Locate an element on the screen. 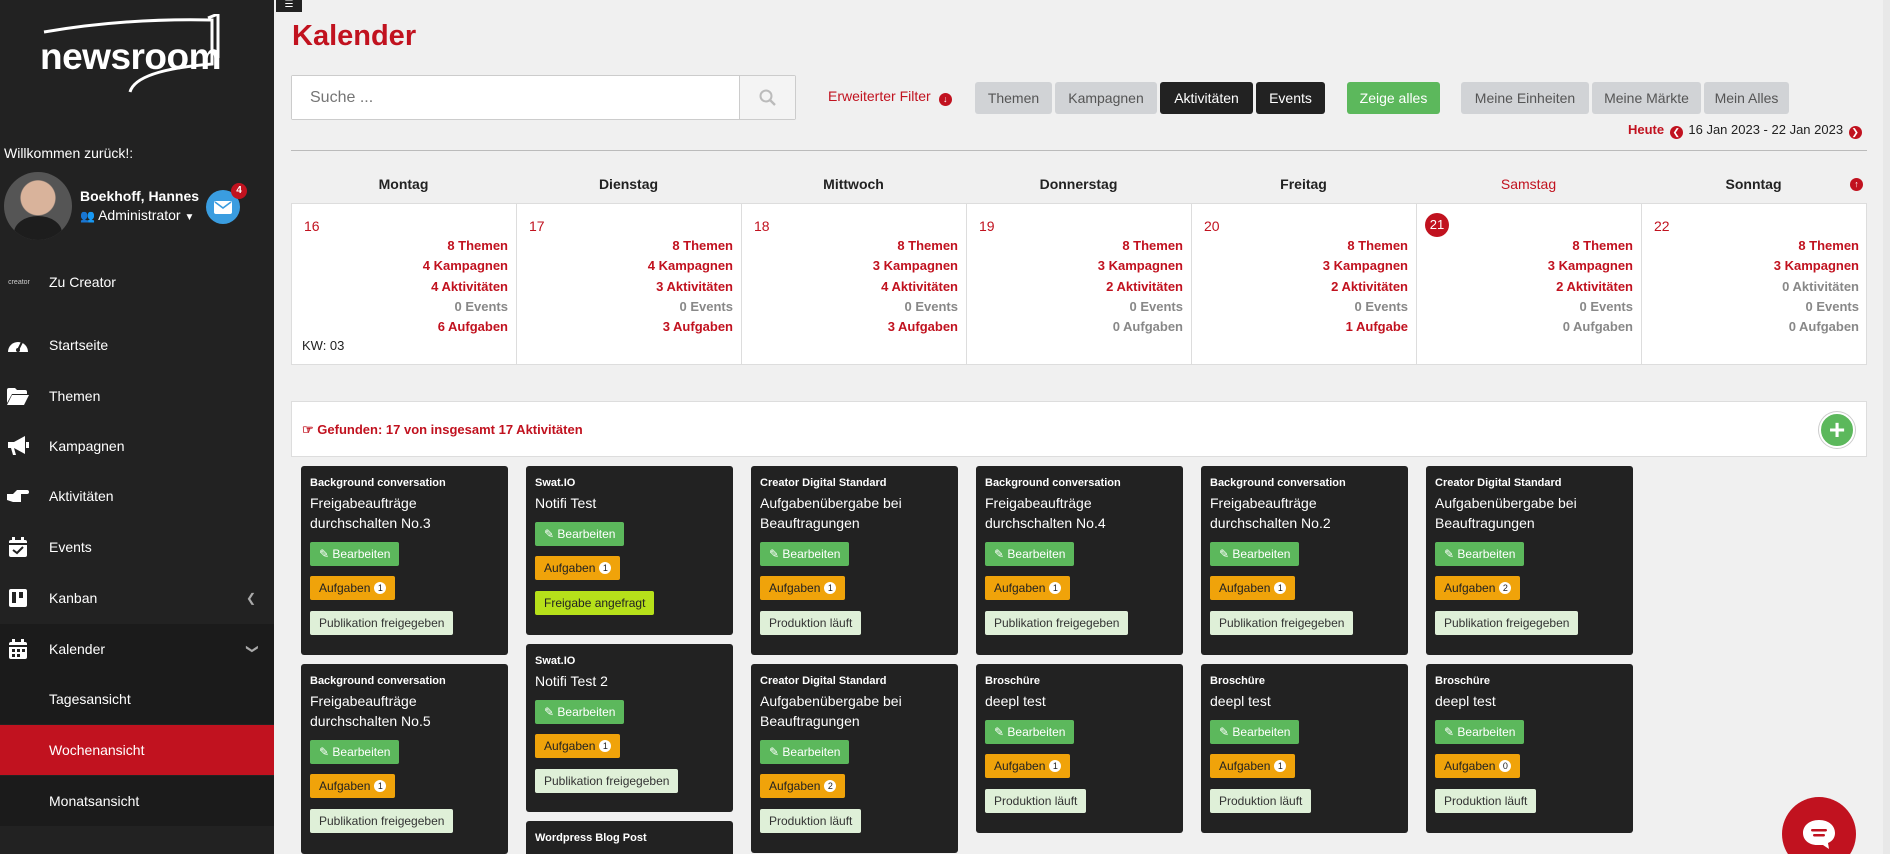 This screenshot has height=854, width=1890. mein-alles-button: Mein Alles is located at coordinates (1746, 98).